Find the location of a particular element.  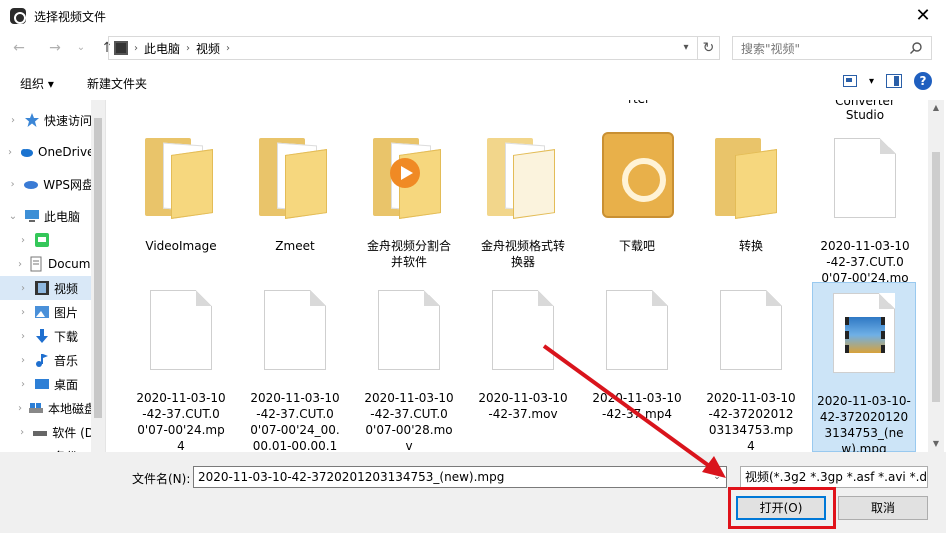

preview-pane-icon is located at coordinates (894, 81).